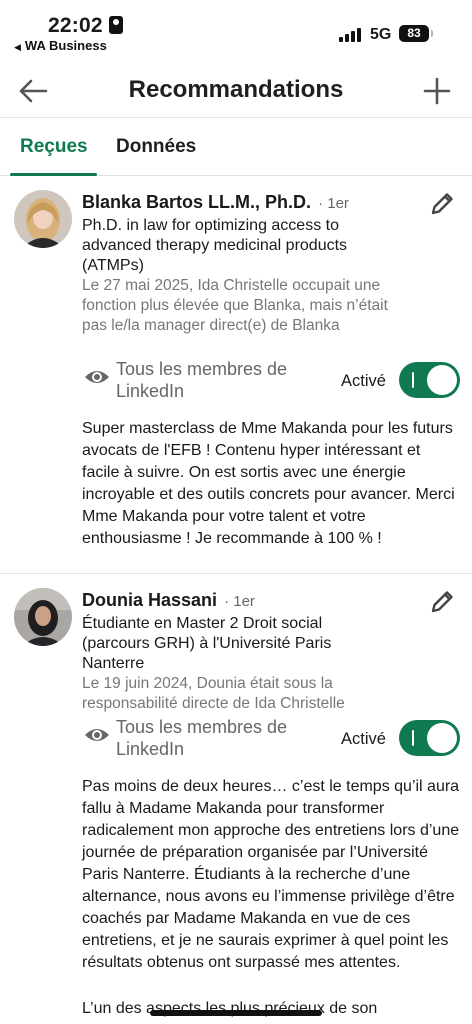  I want to click on back-triangle-icon: ◀, so click(17, 47).